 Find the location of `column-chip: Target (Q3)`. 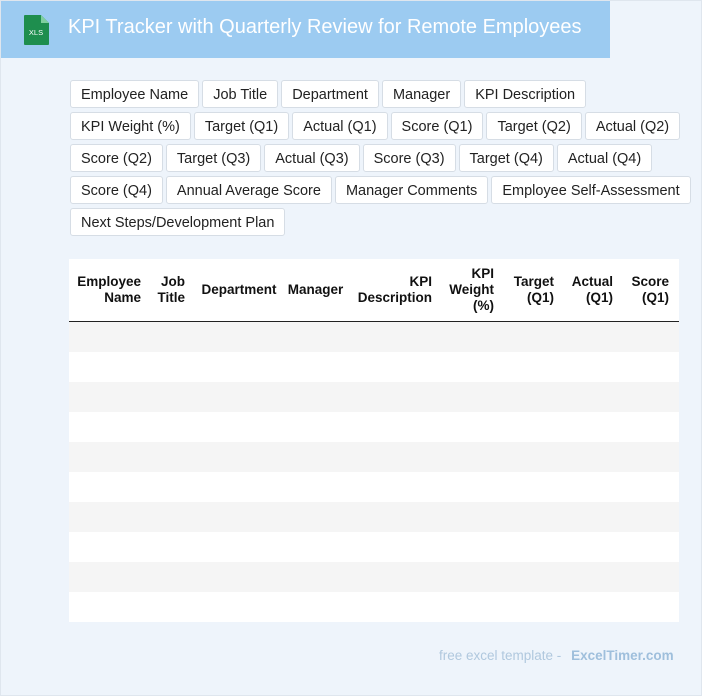

column-chip: Target (Q3) is located at coordinates (213, 158).